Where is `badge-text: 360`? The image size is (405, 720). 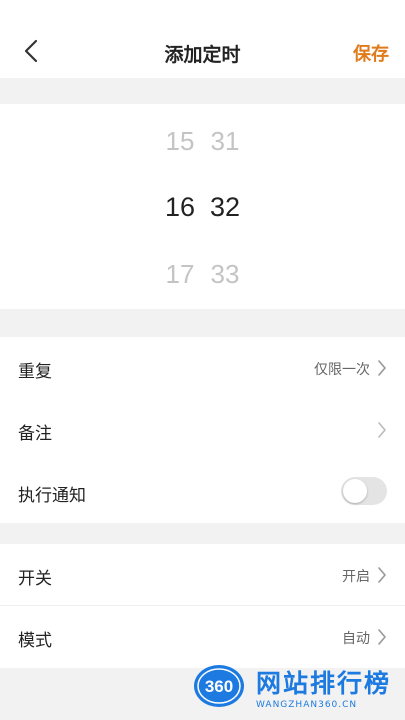
badge-text: 360 is located at coordinates (219, 686).